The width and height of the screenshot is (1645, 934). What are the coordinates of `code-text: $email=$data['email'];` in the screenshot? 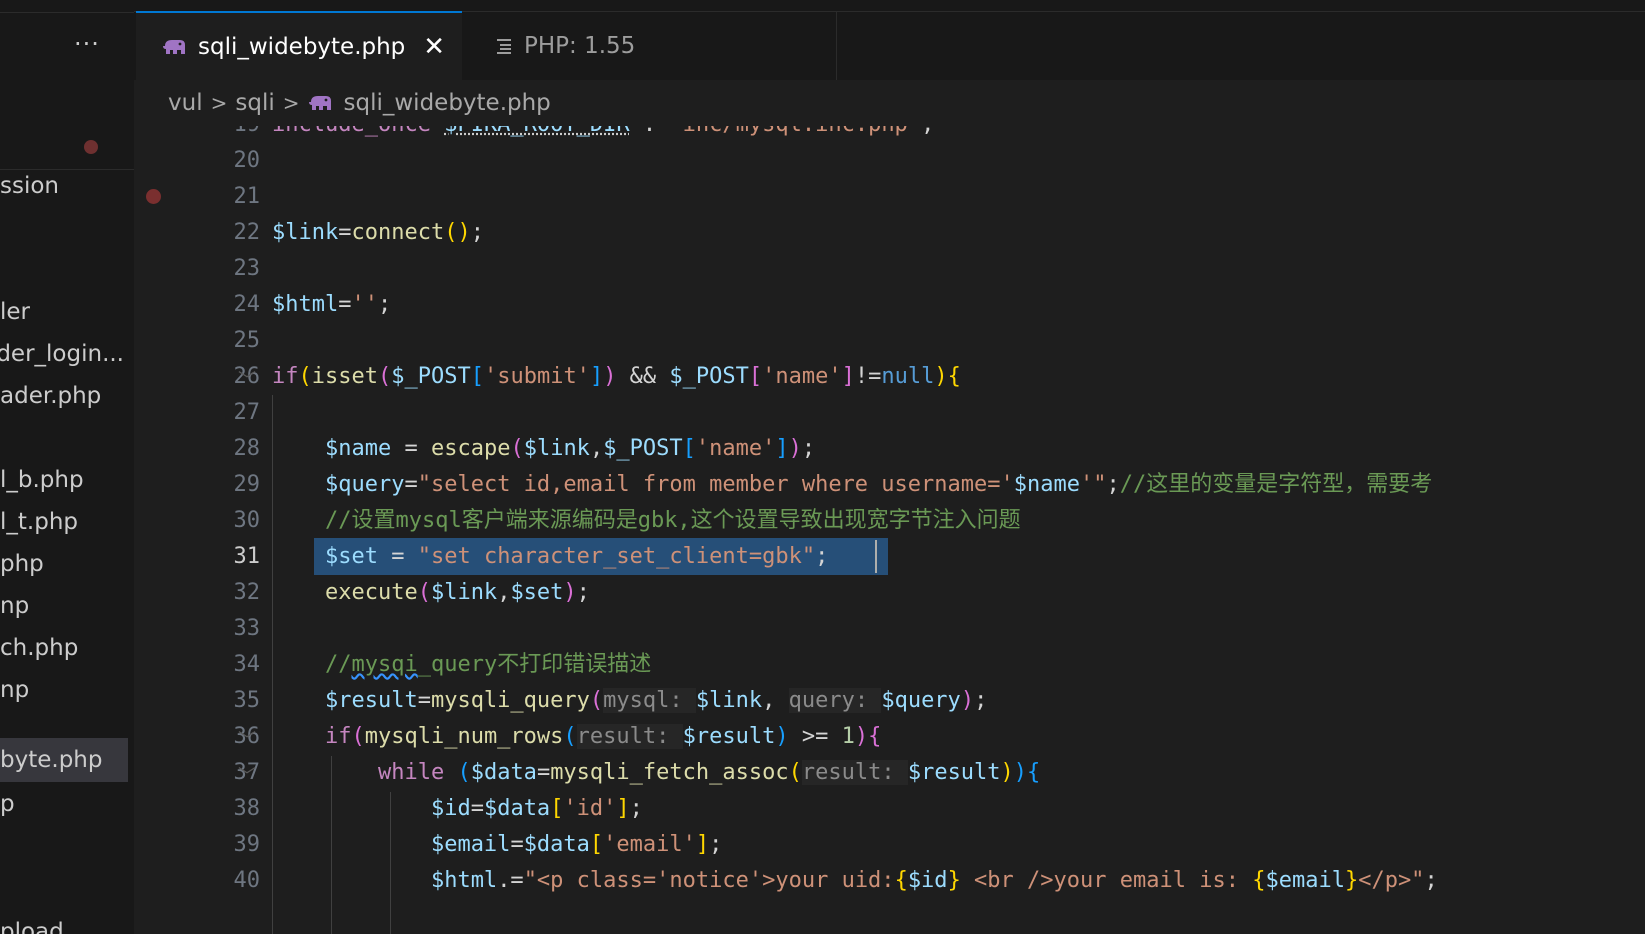 It's located at (576, 844).